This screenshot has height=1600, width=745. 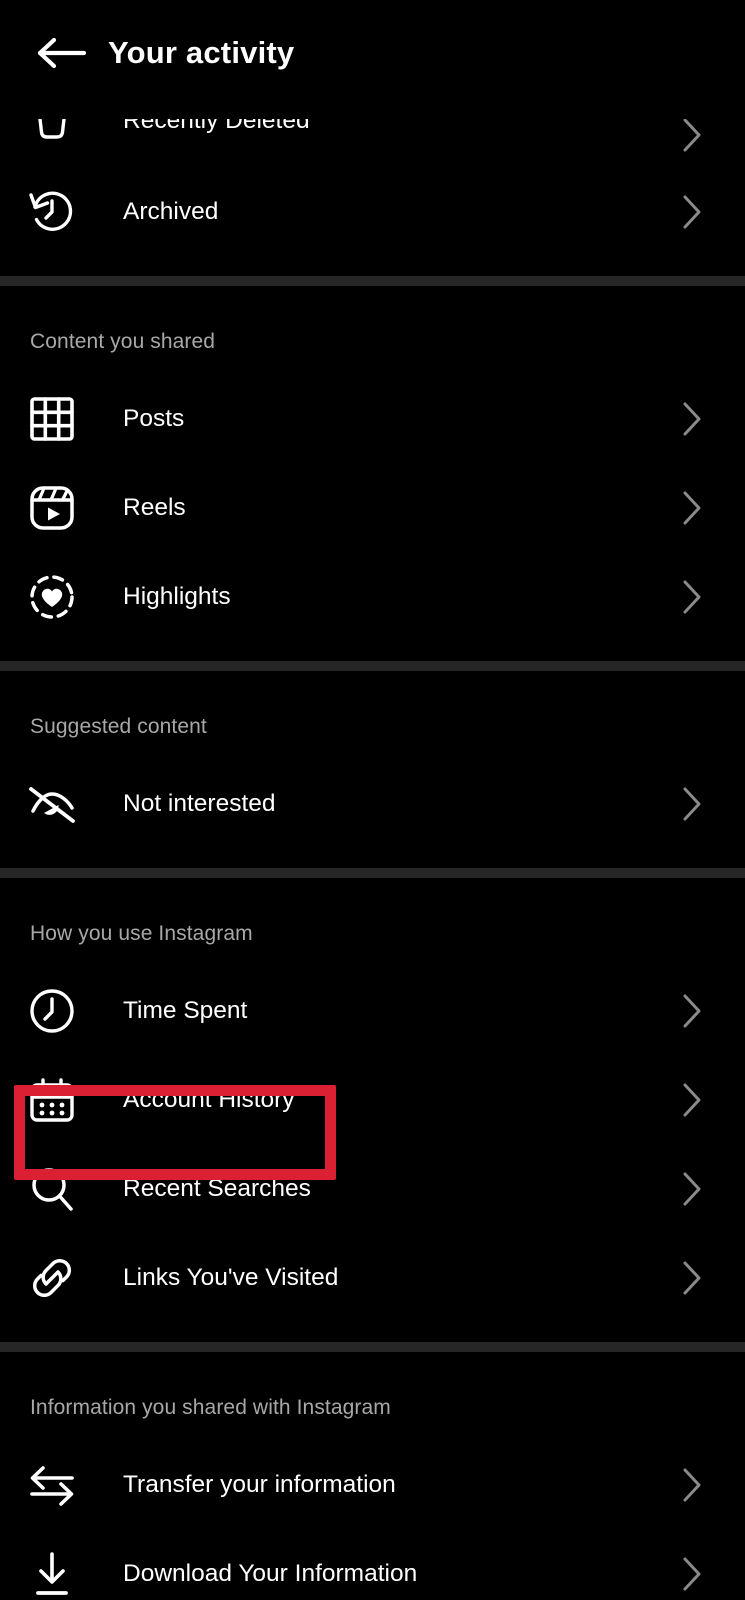 I want to click on section-header-suggested-content: Suggested content, so click(x=372, y=715).